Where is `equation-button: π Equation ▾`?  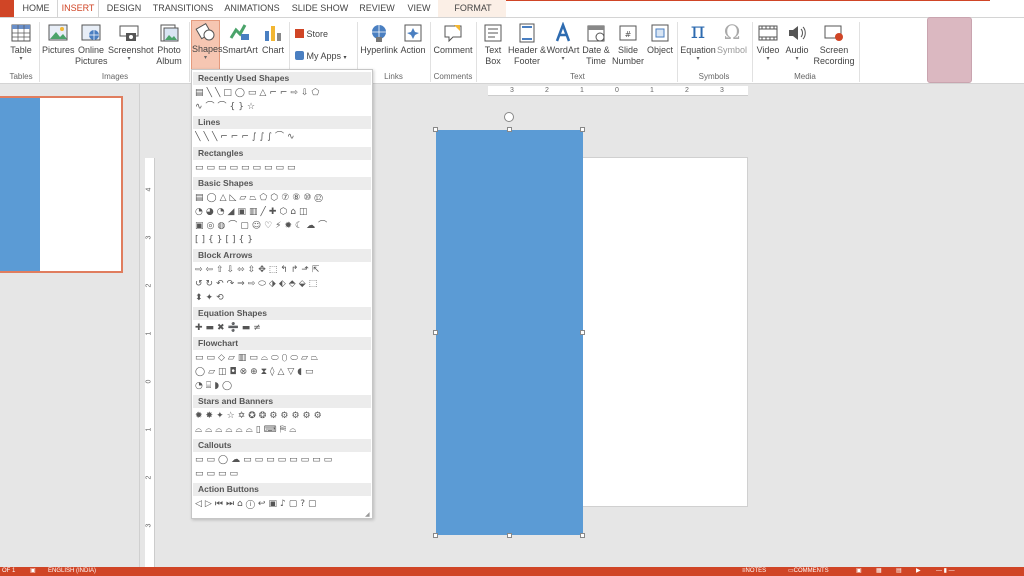 equation-button: π Equation ▾ is located at coordinates (698, 41).